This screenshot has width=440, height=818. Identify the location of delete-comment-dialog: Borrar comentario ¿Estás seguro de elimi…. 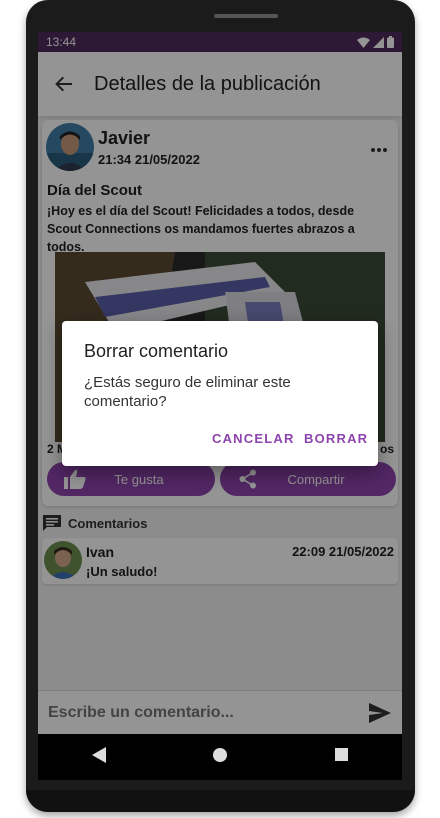
(220, 393).